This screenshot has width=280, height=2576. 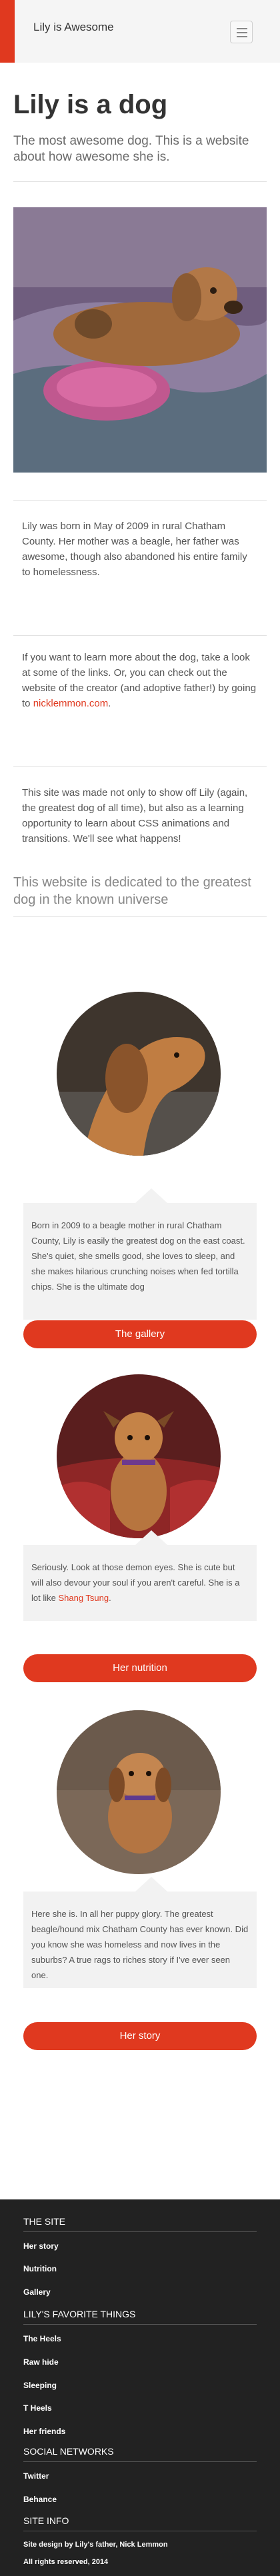 I want to click on footer-heading: SOCIAL NETWORKS, so click(x=68, y=2451).